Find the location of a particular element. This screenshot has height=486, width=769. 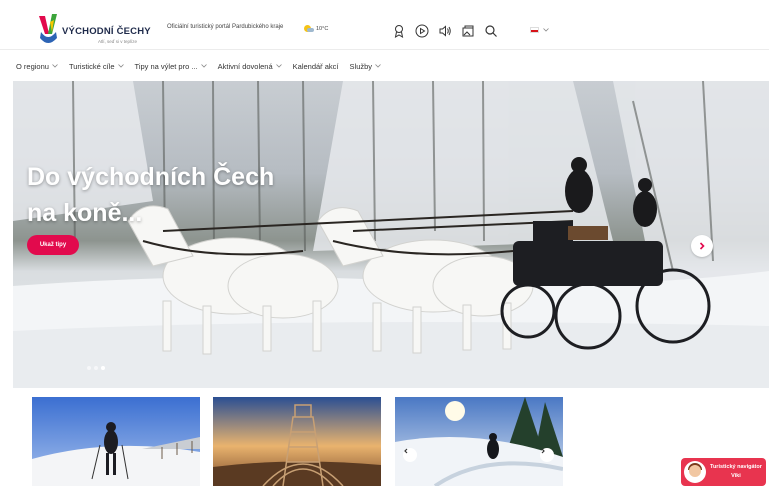

show-tips-button: Ukaž tipy is located at coordinates (53, 245).